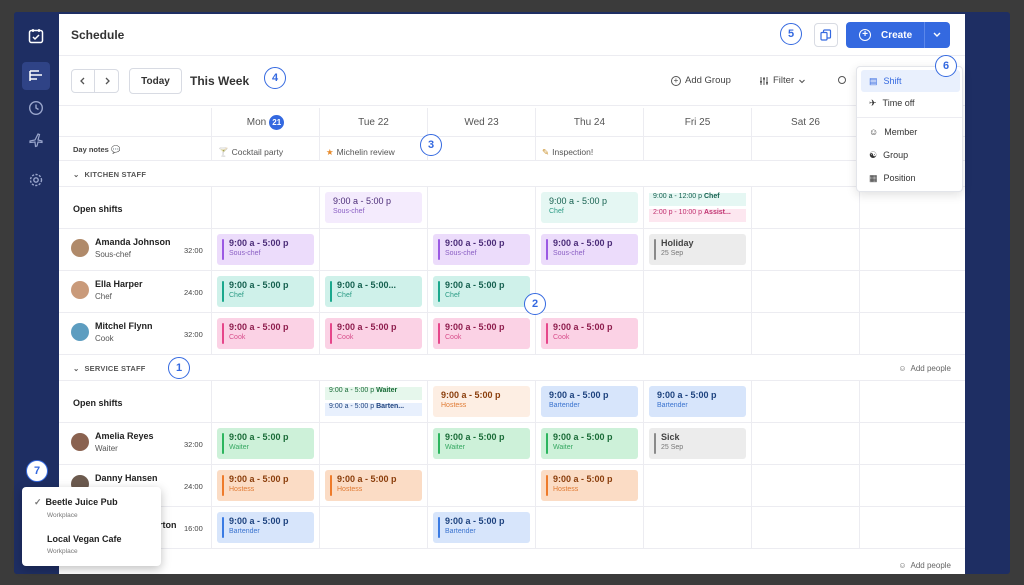  I want to click on copy-schedule-button, so click(826, 35).